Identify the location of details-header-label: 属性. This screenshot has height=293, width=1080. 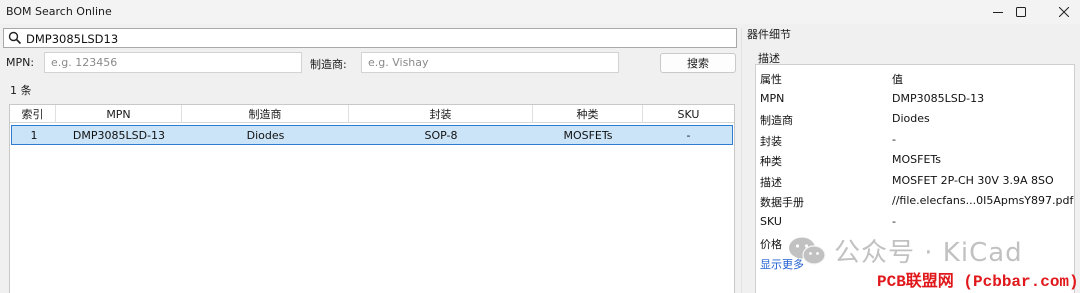
(771, 79).